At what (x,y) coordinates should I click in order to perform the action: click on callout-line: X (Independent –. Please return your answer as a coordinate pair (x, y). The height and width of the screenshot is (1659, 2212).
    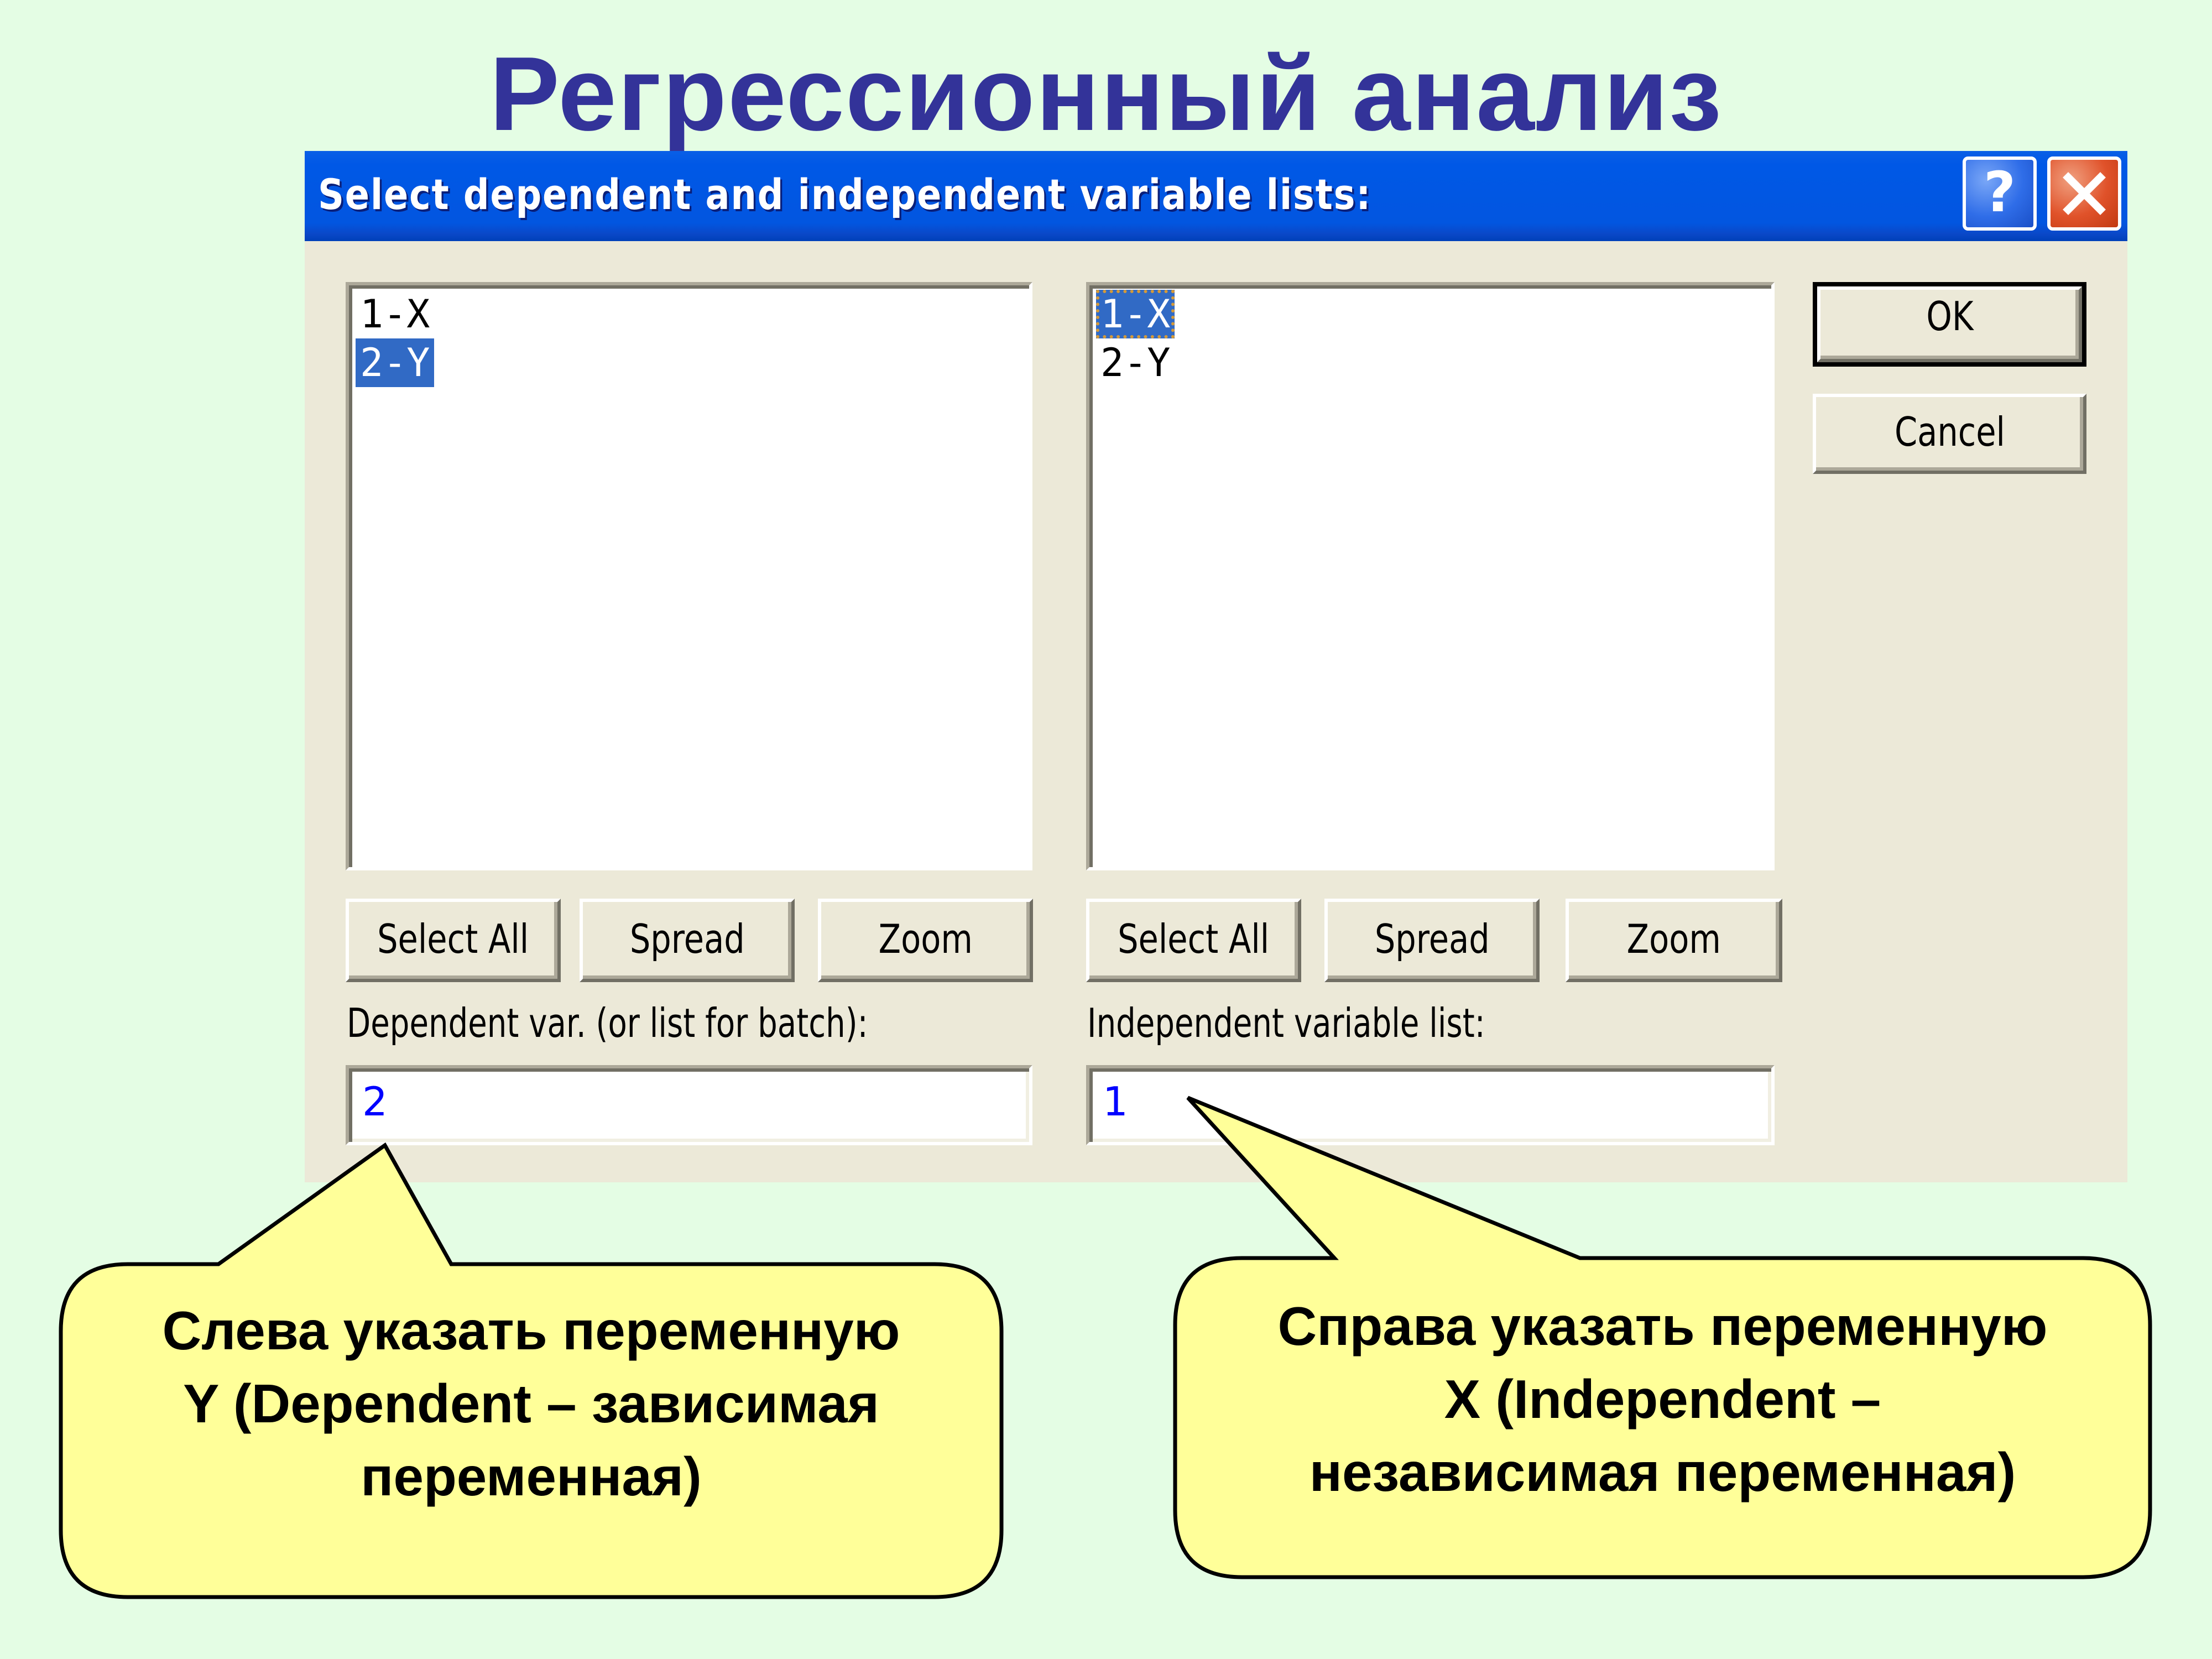
    Looking at the image, I should click on (1663, 1400).